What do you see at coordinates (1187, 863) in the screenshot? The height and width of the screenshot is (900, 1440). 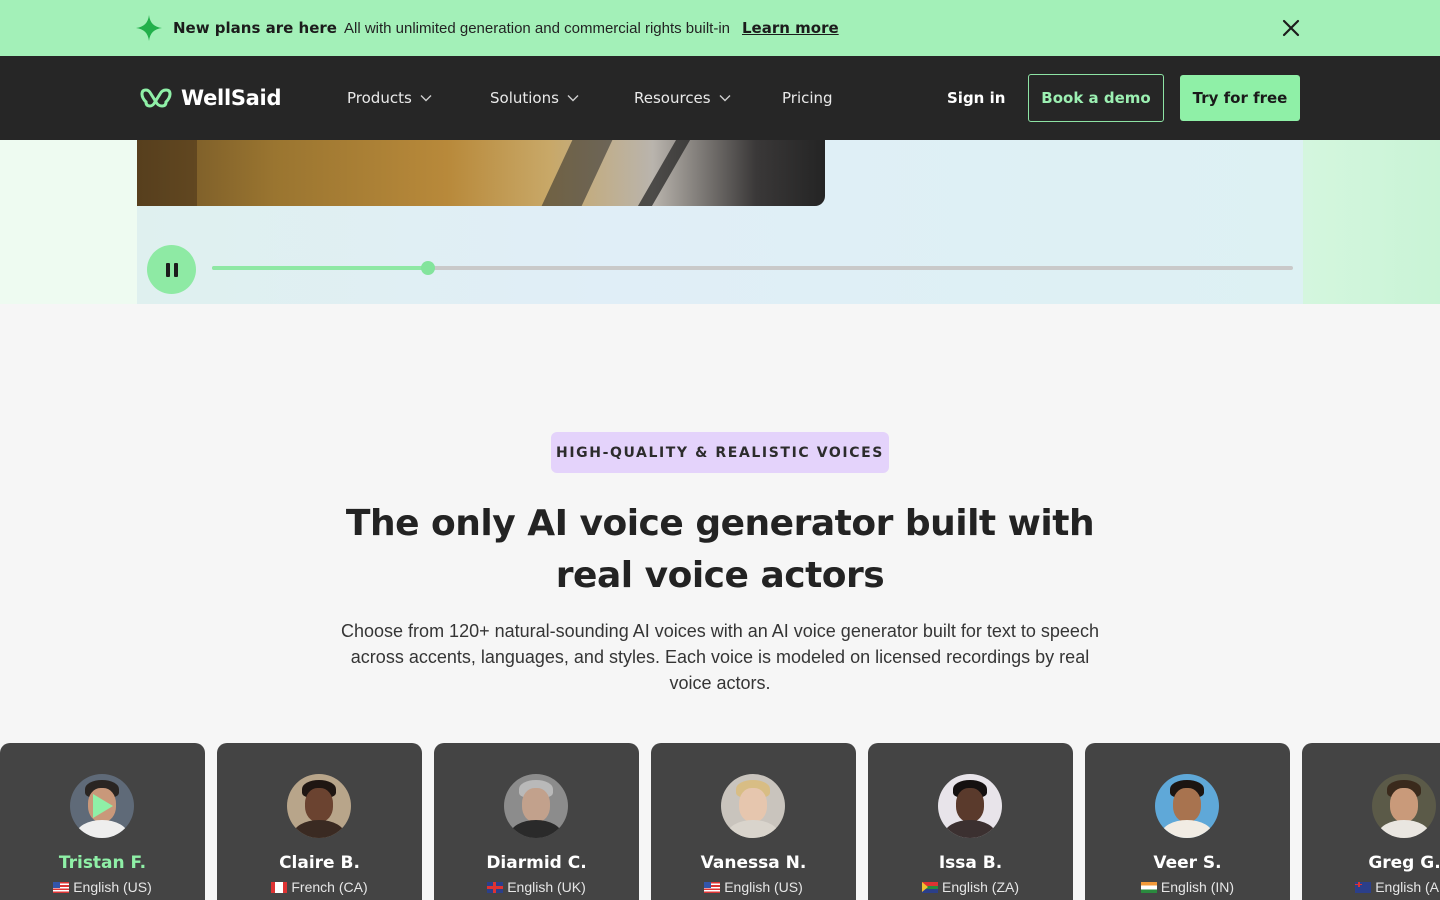 I see `voice-name: Veer S.` at bounding box center [1187, 863].